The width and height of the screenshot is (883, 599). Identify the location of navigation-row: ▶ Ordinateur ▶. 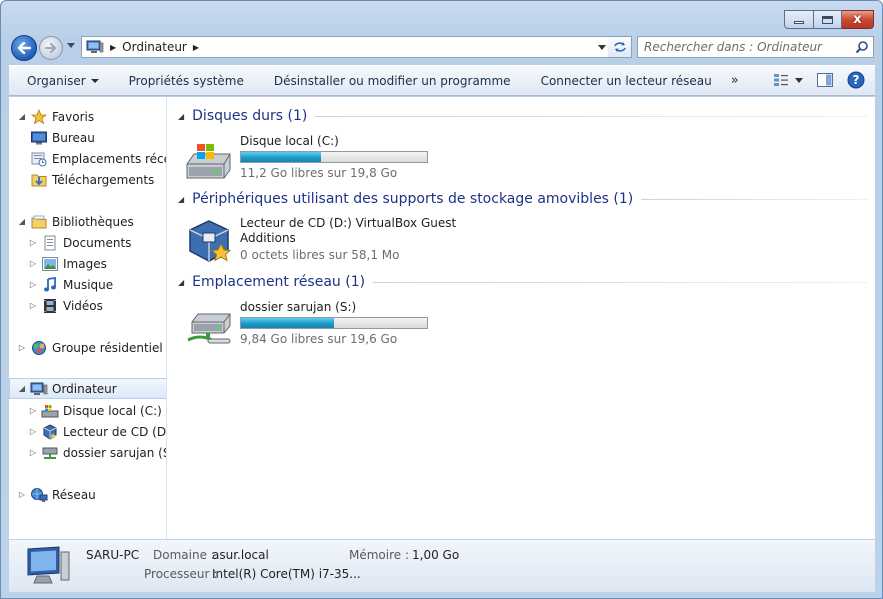
(441, 47).